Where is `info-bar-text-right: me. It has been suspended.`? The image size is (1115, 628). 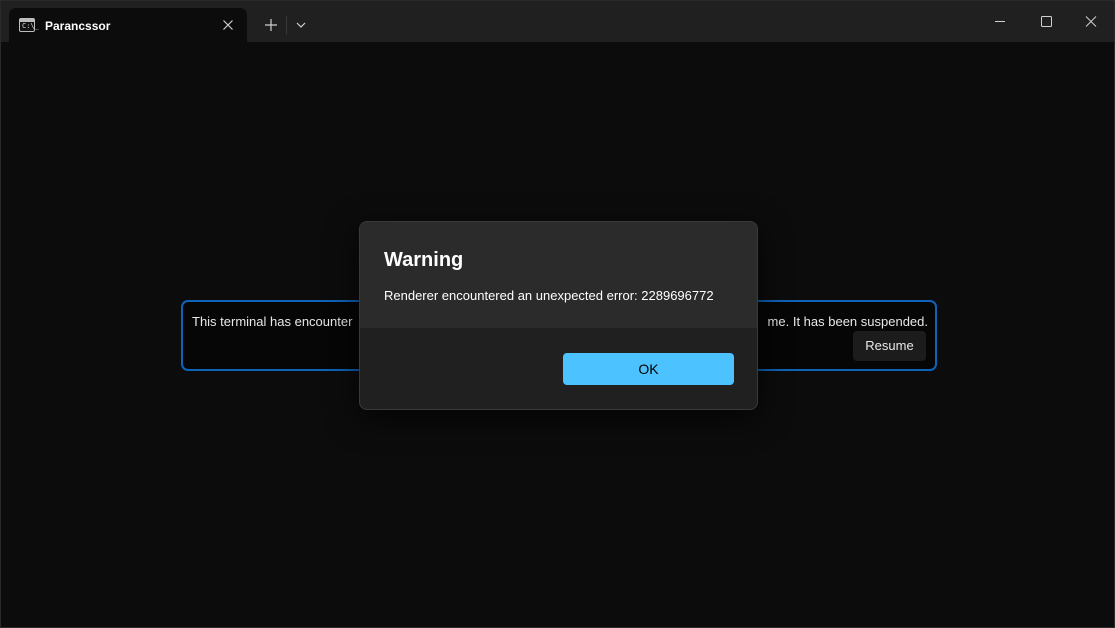
info-bar-text-right: me. It has been suspended. is located at coordinates (847, 321).